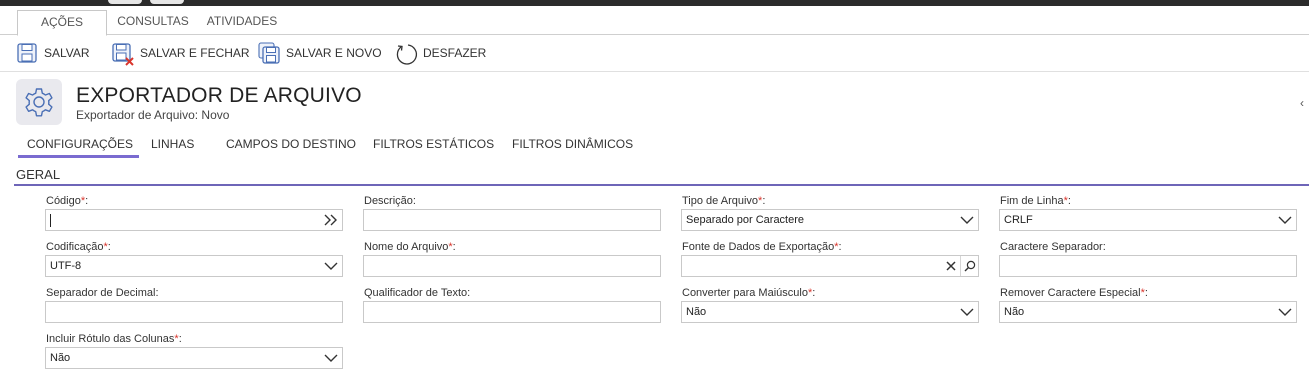 The width and height of the screenshot is (1309, 379). I want to click on fim-linha-label: Fim de Linha*:, so click(1035, 201).